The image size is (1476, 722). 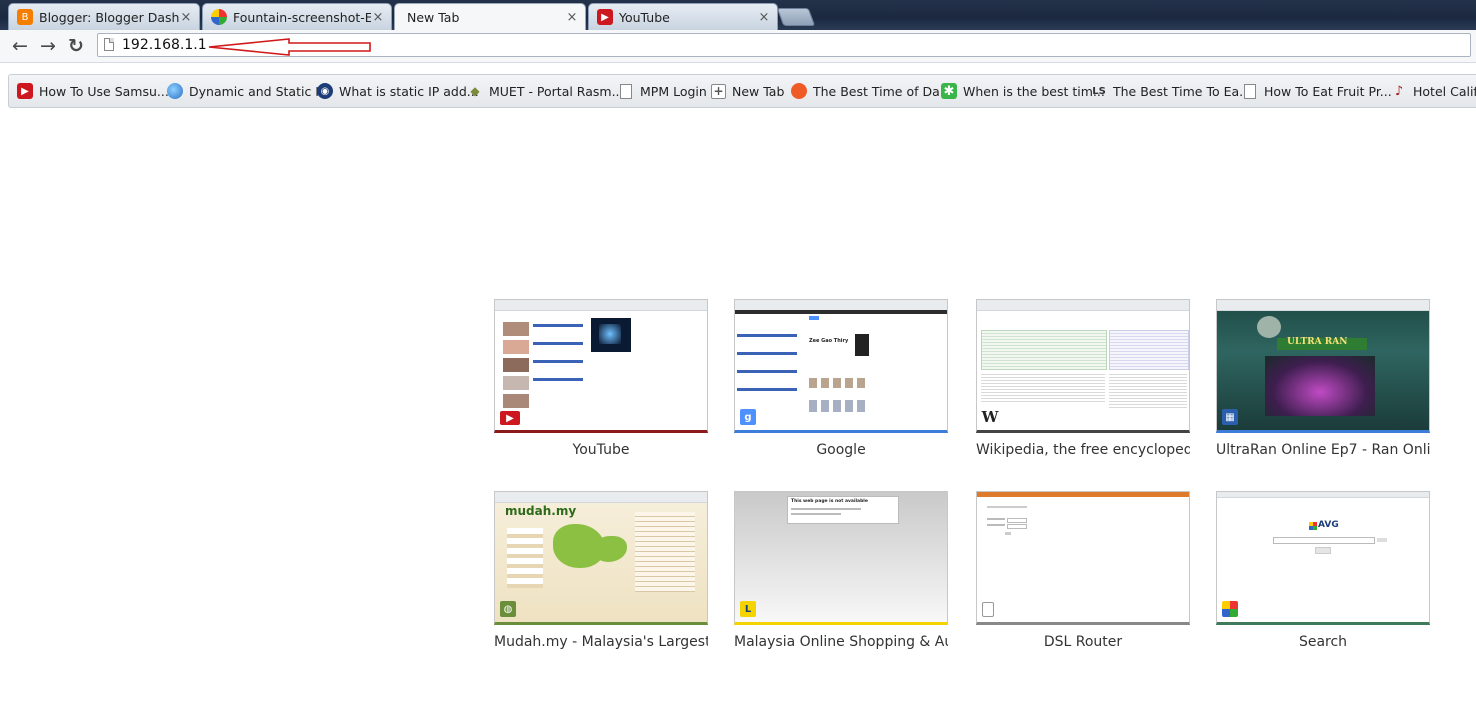 What do you see at coordinates (799, 91) in the screenshot?
I see `orange-circle-icon` at bounding box center [799, 91].